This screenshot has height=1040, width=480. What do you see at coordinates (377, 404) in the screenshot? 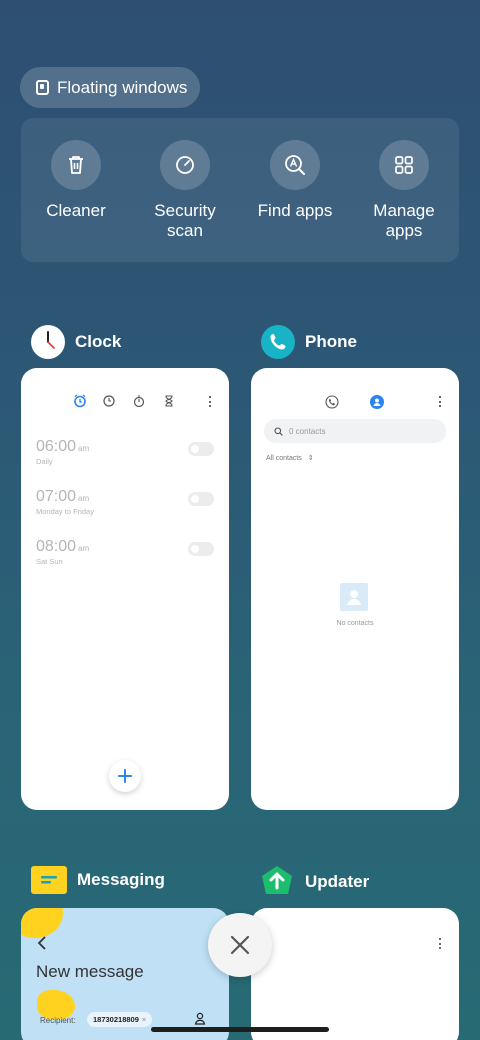
I see `contacts-tab-icon` at bounding box center [377, 404].